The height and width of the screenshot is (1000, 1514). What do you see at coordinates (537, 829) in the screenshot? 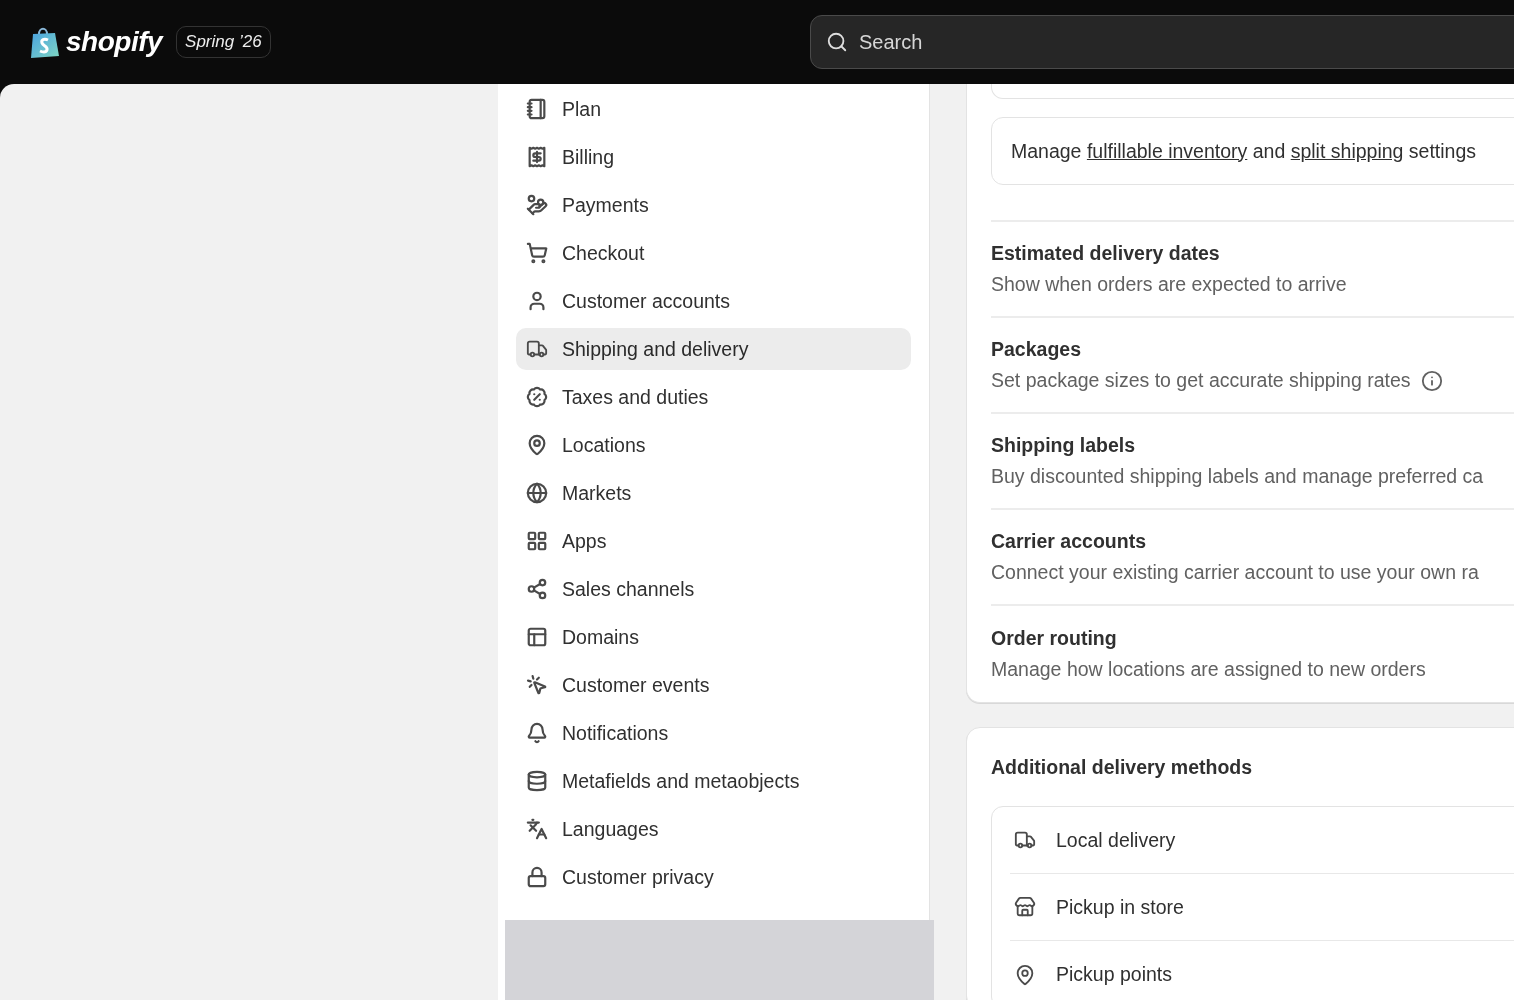
I see `translate-icon` at bounding box center [537, 829].